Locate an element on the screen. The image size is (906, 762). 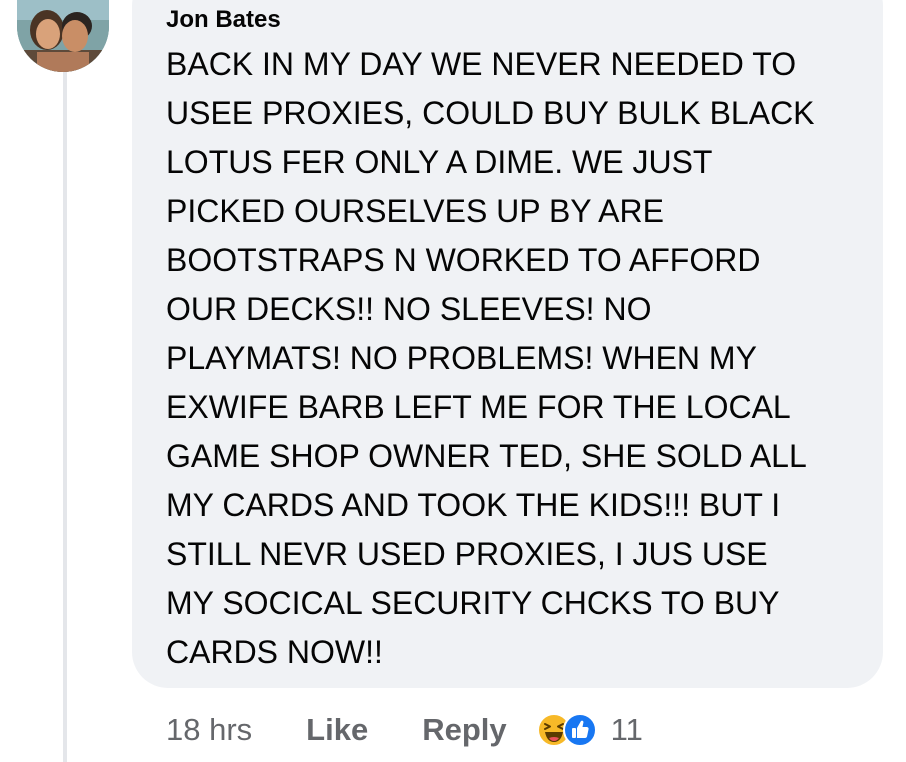
reaction-summary: 11 is located at coordinates (589, 730).